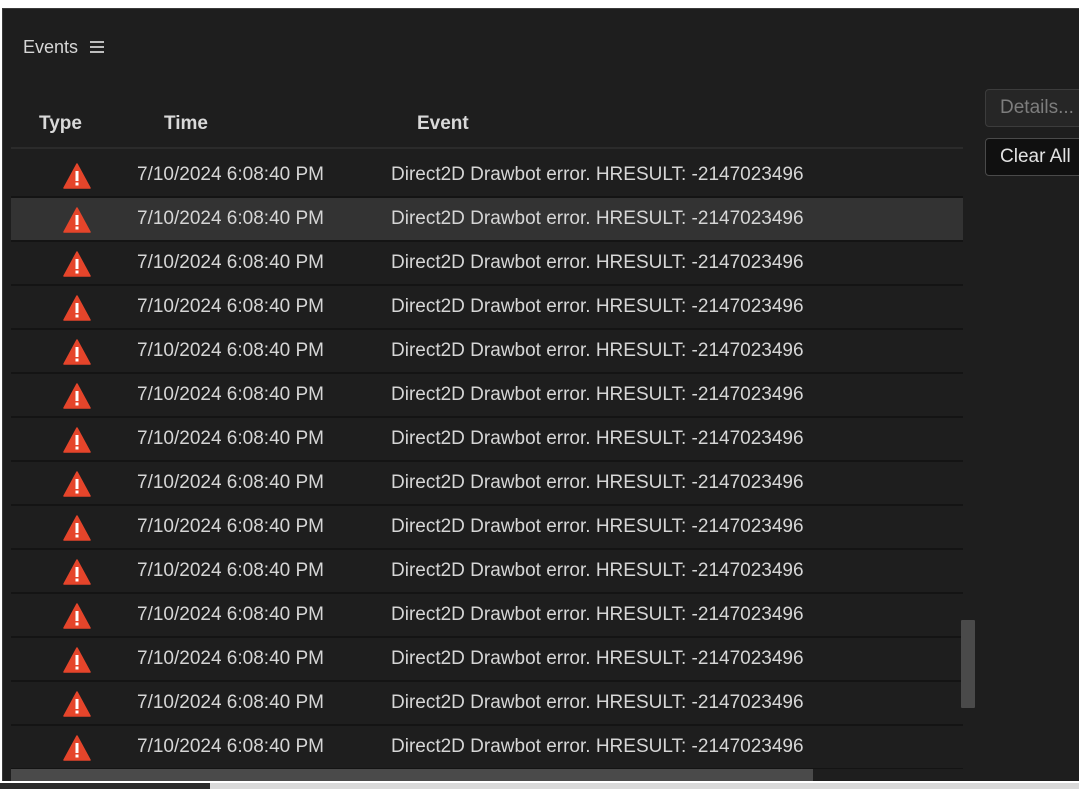 The width and height of the screenshot is (1079, 789). Describe the element at coordinates (97, 47) in the screenshot. I see `hamburger-menu-icon` at that location.